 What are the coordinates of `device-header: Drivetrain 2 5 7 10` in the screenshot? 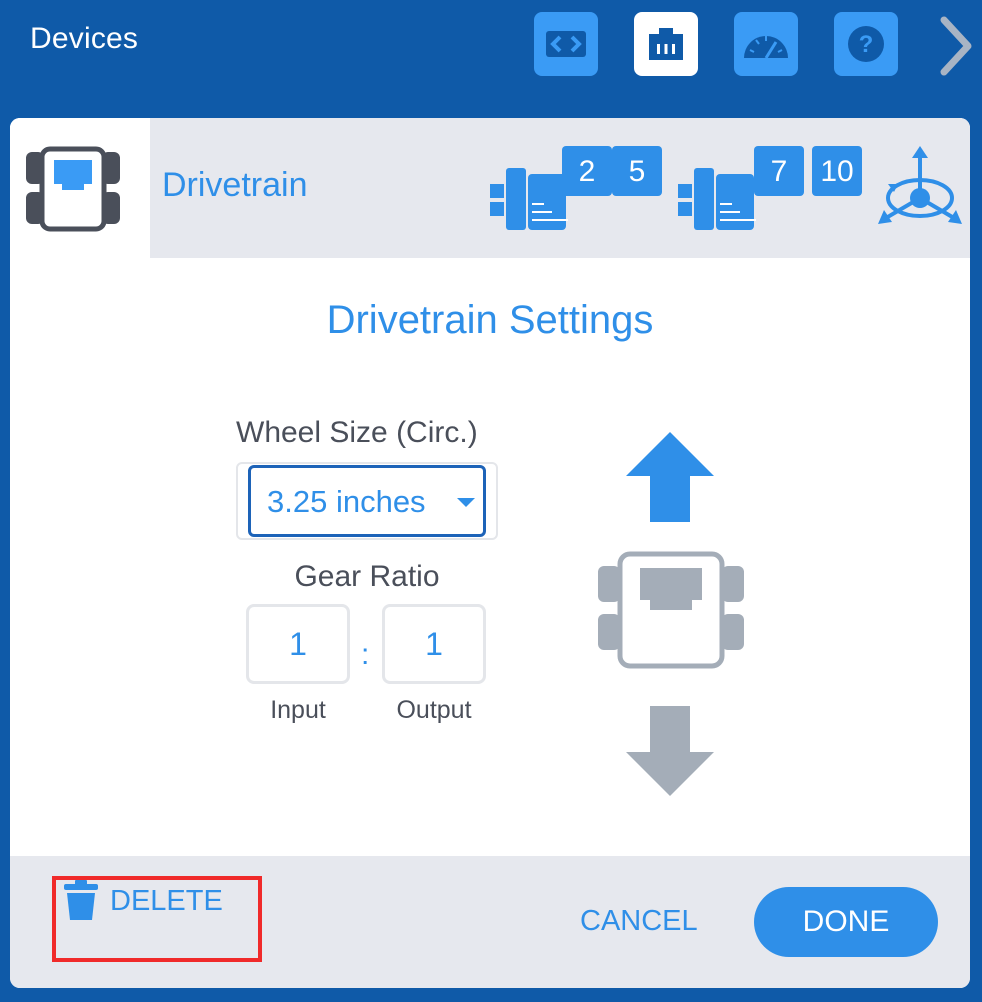 It's located at (490, 188).